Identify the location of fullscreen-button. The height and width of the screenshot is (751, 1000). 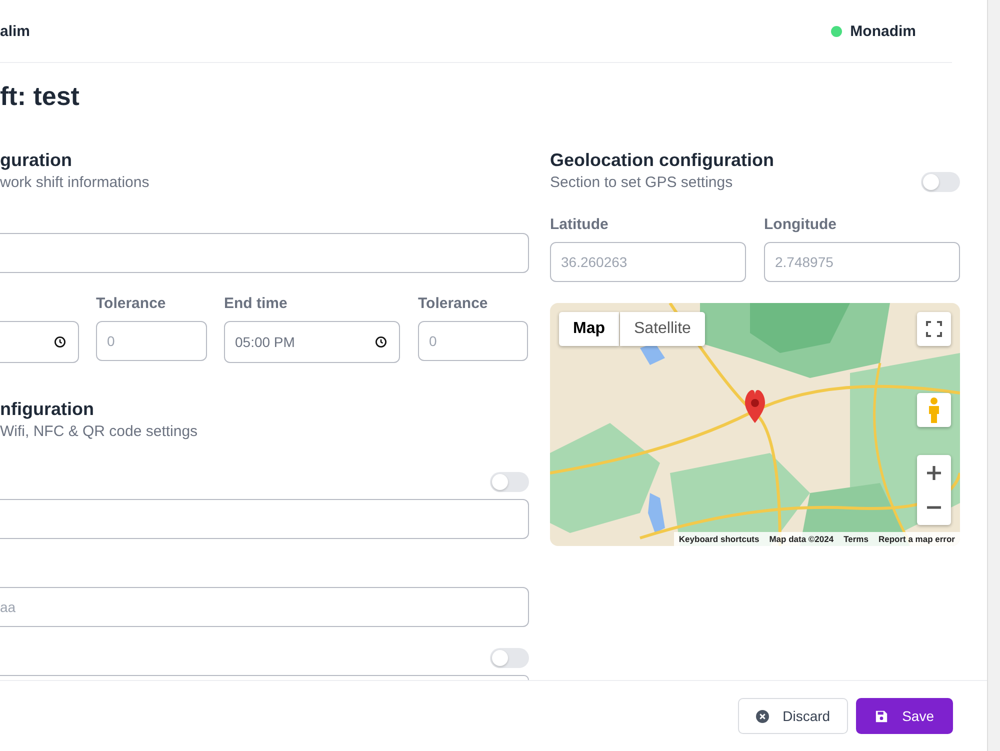
(934, 329).